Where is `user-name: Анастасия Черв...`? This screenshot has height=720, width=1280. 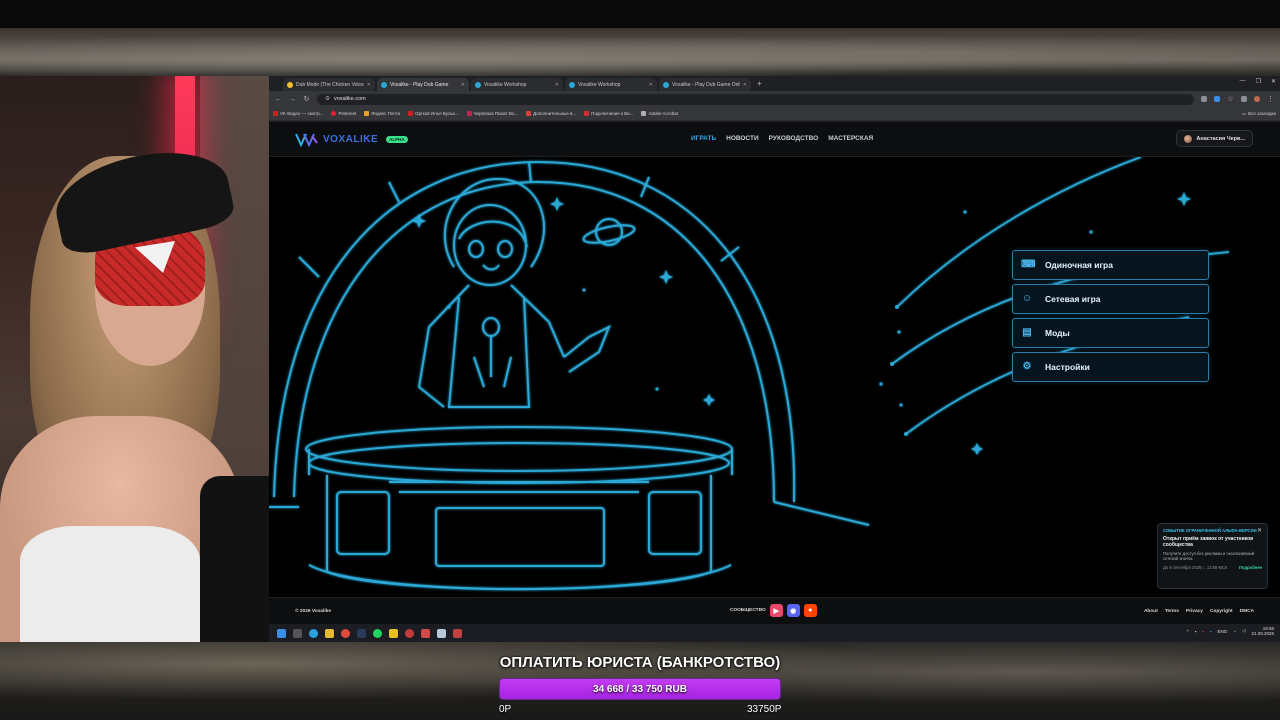 user-name: Анастасия Черв... is located at coordinates (1220, 138).